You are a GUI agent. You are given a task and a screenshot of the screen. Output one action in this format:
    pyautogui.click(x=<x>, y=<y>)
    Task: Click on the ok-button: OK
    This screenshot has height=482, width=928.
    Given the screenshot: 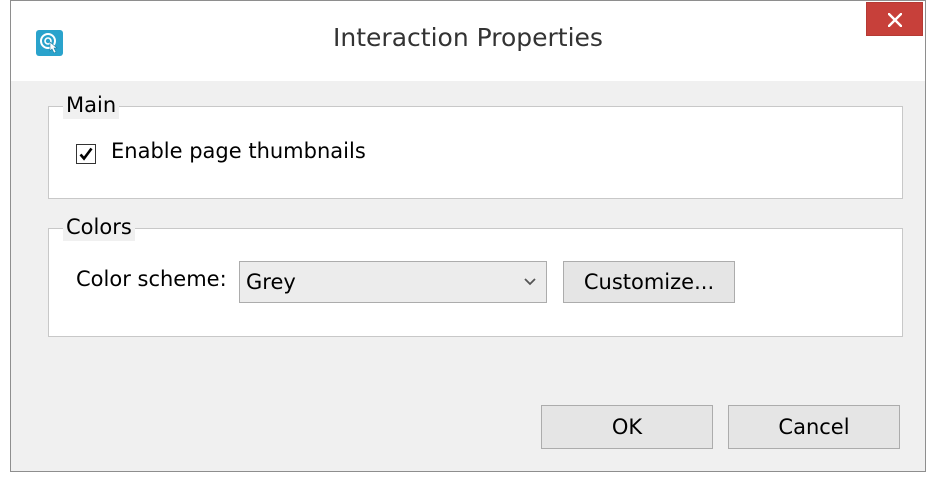 What is the action you would take?
    pyautogui.click(x=627, y=427)
    